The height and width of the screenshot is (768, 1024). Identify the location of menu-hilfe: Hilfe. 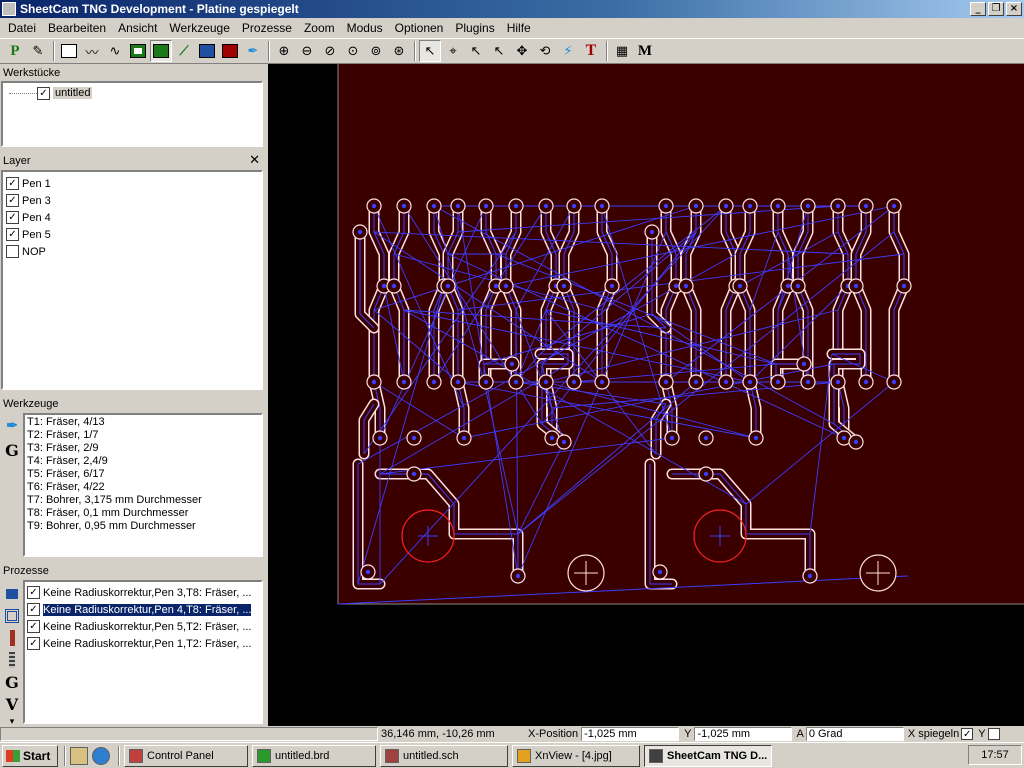
(519, 28).